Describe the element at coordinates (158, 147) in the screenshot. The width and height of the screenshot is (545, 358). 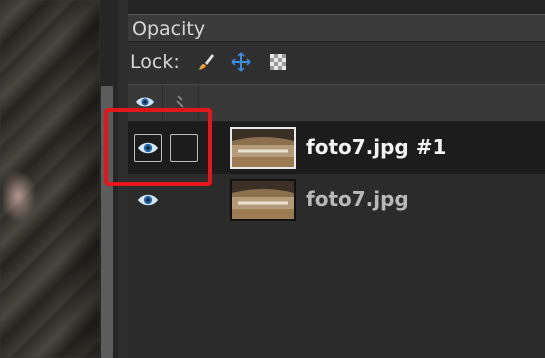
I see `highlight-annotation` at that location.